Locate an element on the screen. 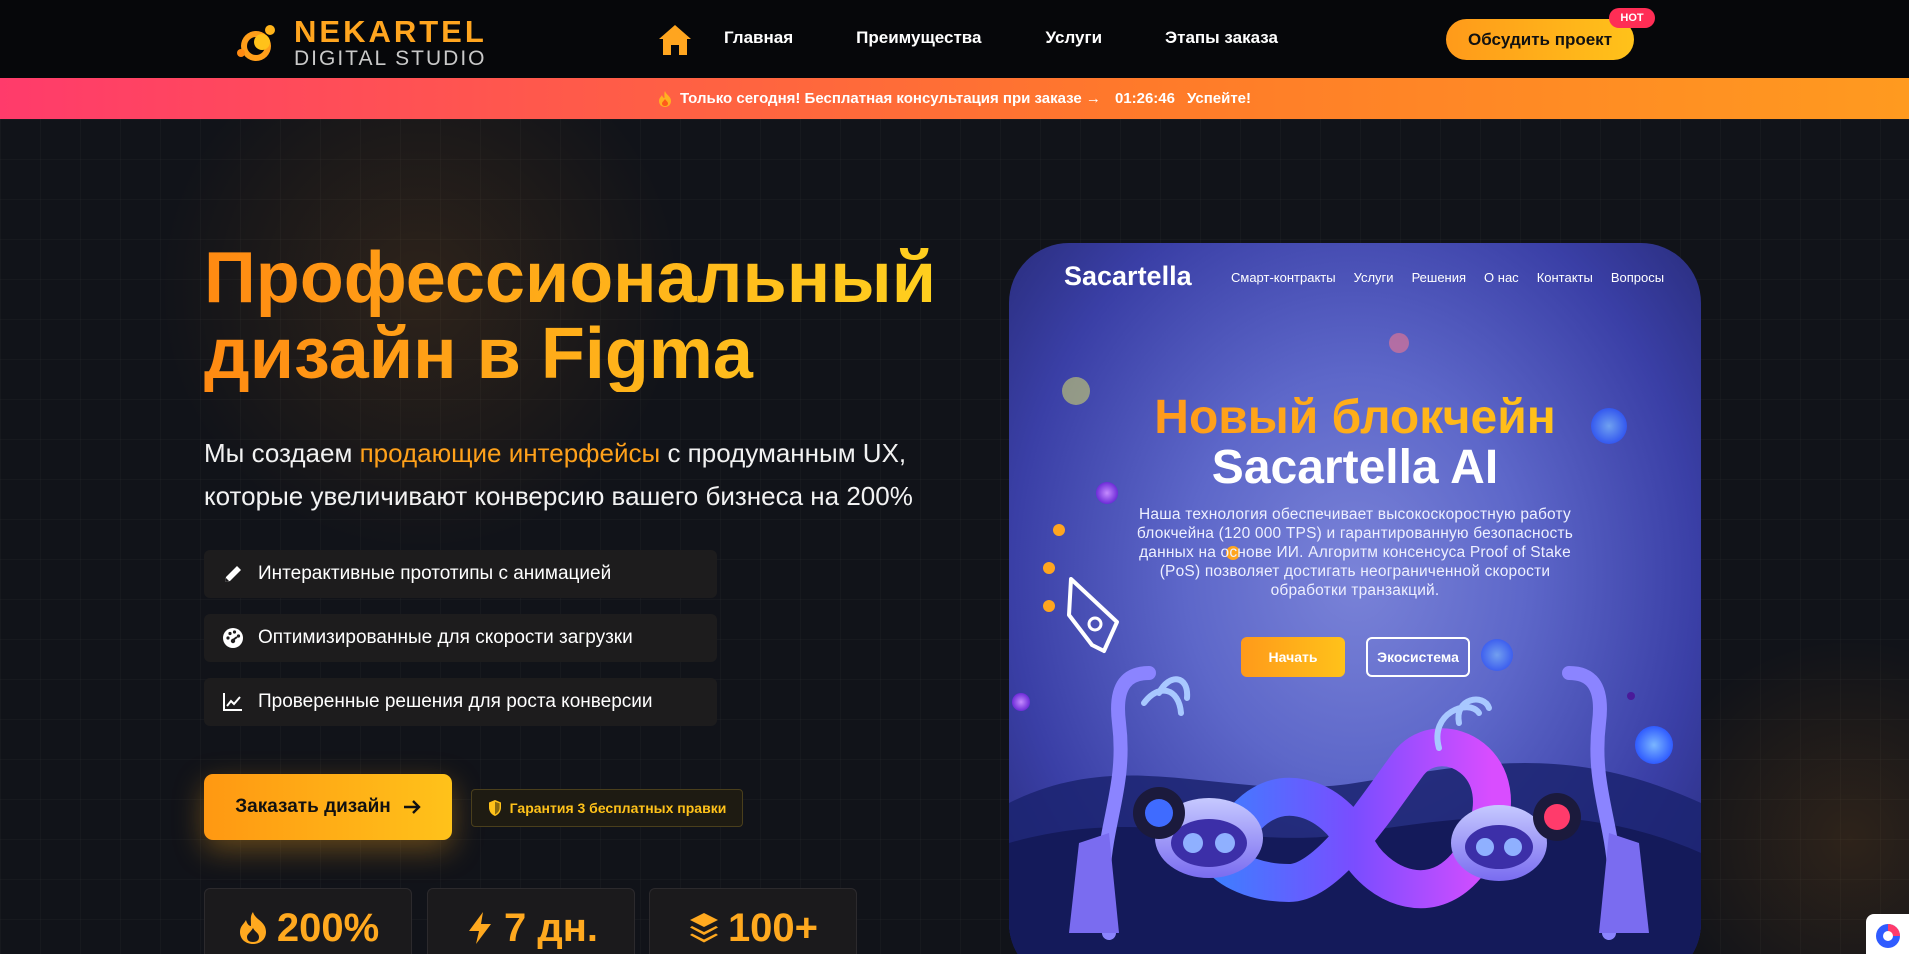  bolt-icon is located at coordinates (479, 928).